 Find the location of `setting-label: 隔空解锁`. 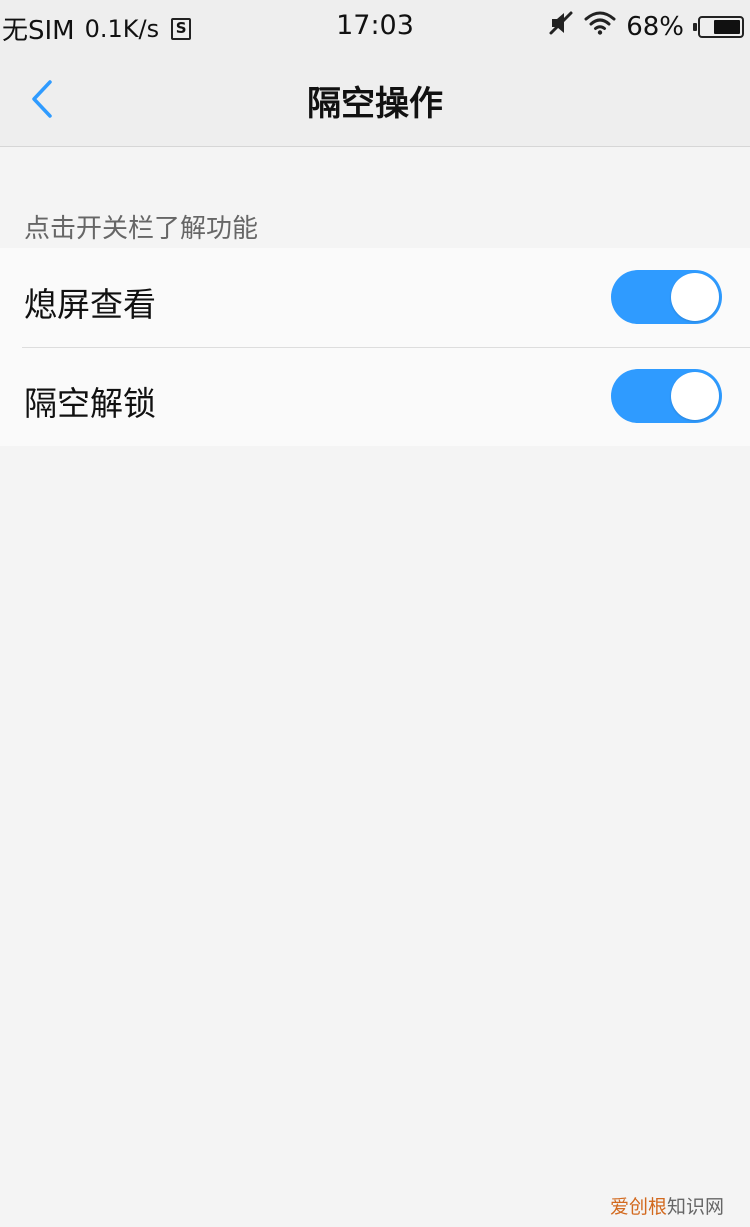

setting-label: 隔空解锁 is located at coordinates (90, 403).